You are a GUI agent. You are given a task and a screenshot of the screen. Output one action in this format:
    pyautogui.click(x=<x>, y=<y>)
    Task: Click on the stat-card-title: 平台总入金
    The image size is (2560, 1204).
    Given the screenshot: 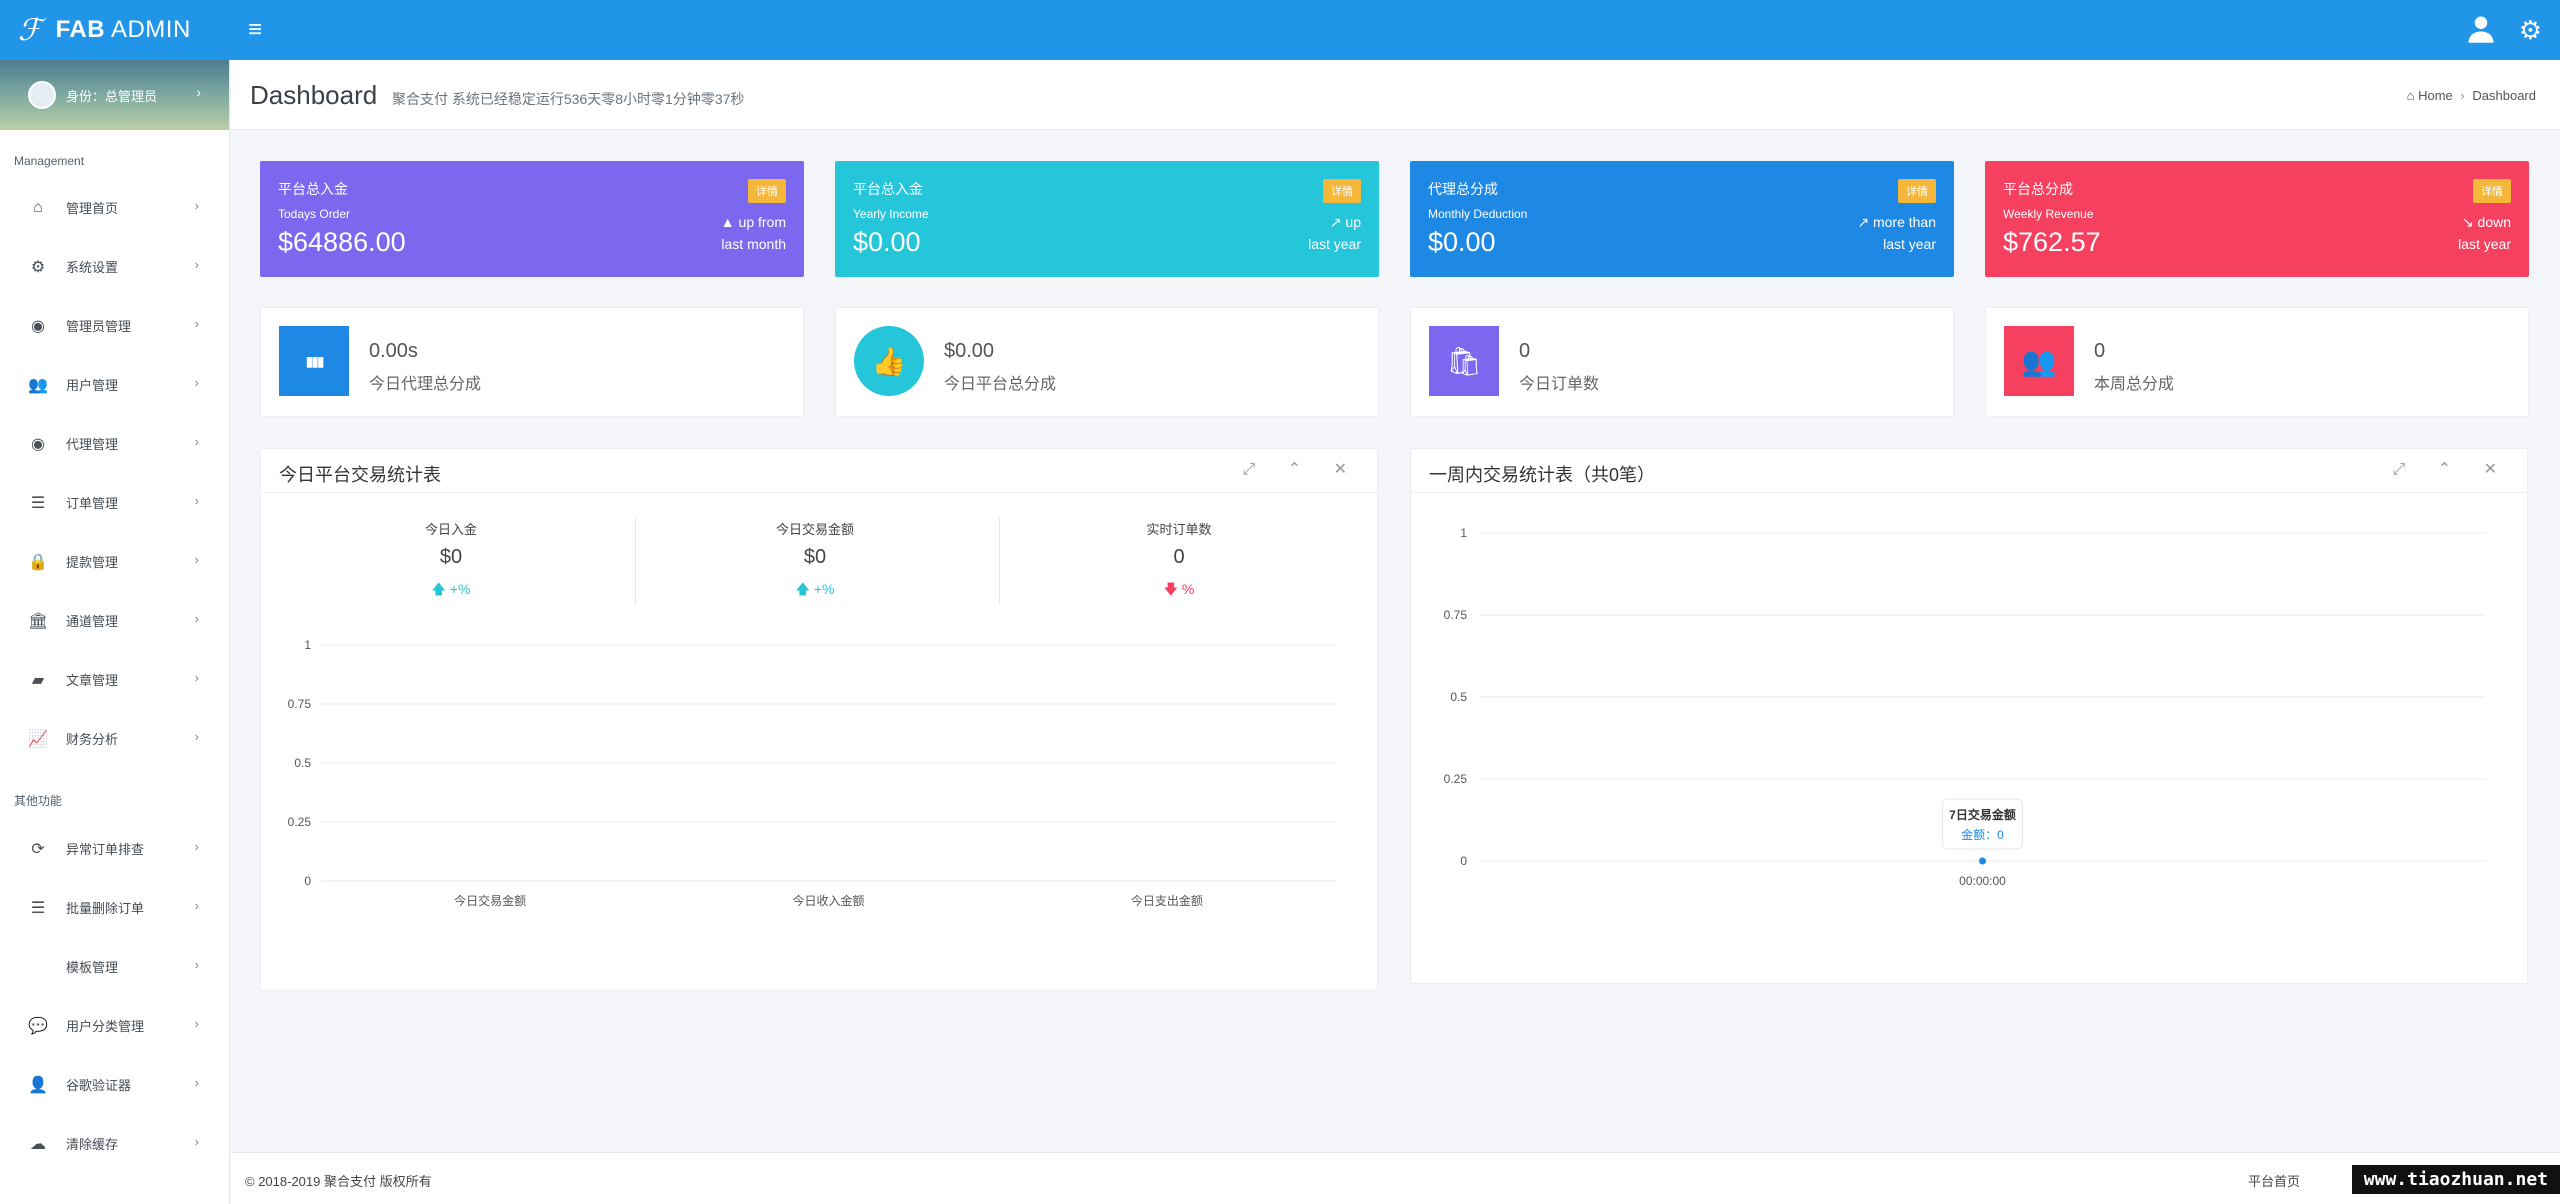 What is the action you would take?
    pyautogui.click(x=313, y=189)
    